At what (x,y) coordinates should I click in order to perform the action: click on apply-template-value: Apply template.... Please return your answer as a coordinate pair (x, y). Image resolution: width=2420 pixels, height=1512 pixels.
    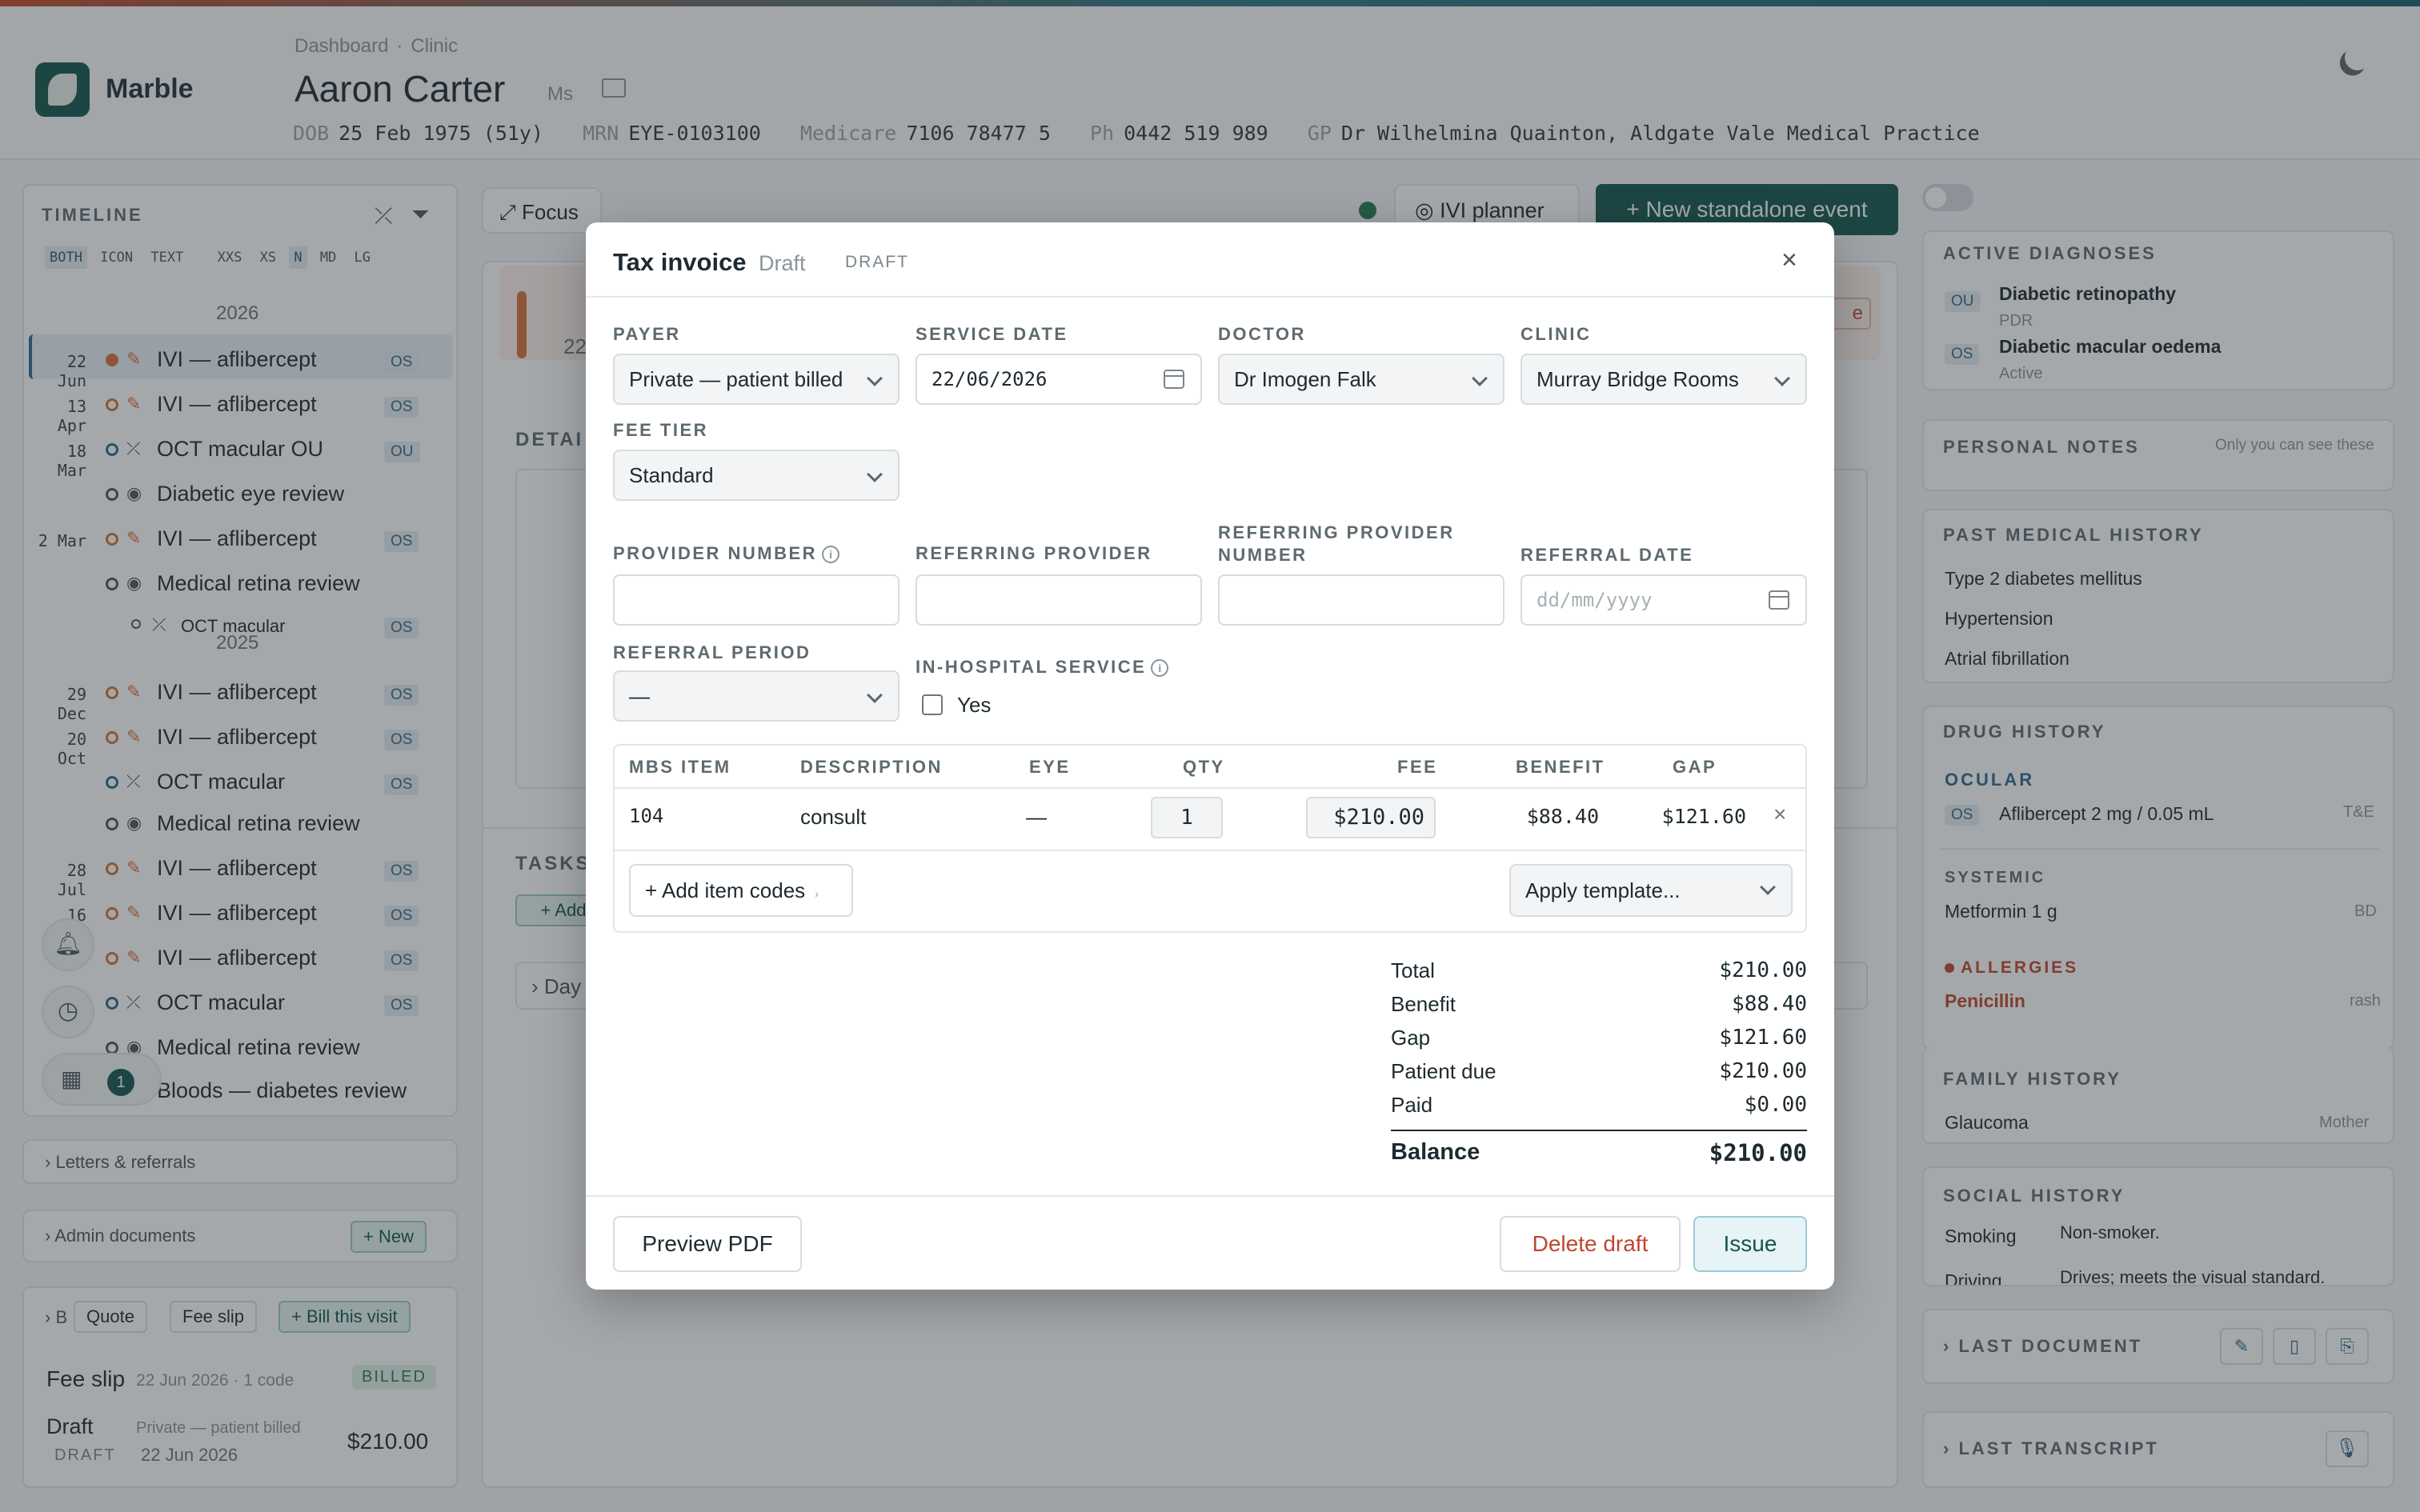
    Looking at the image, I should click on (1603, 890).